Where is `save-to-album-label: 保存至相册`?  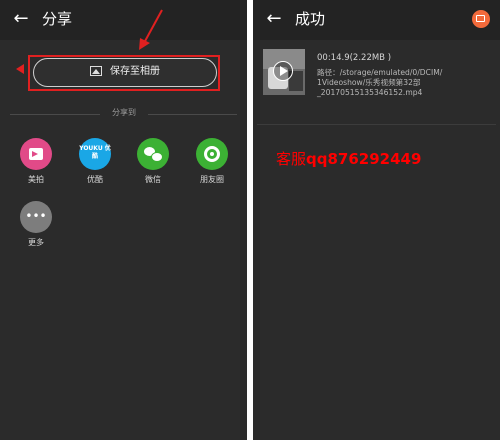
save-to-album-label: 保存至相册 is located at coordinates (135, 71).